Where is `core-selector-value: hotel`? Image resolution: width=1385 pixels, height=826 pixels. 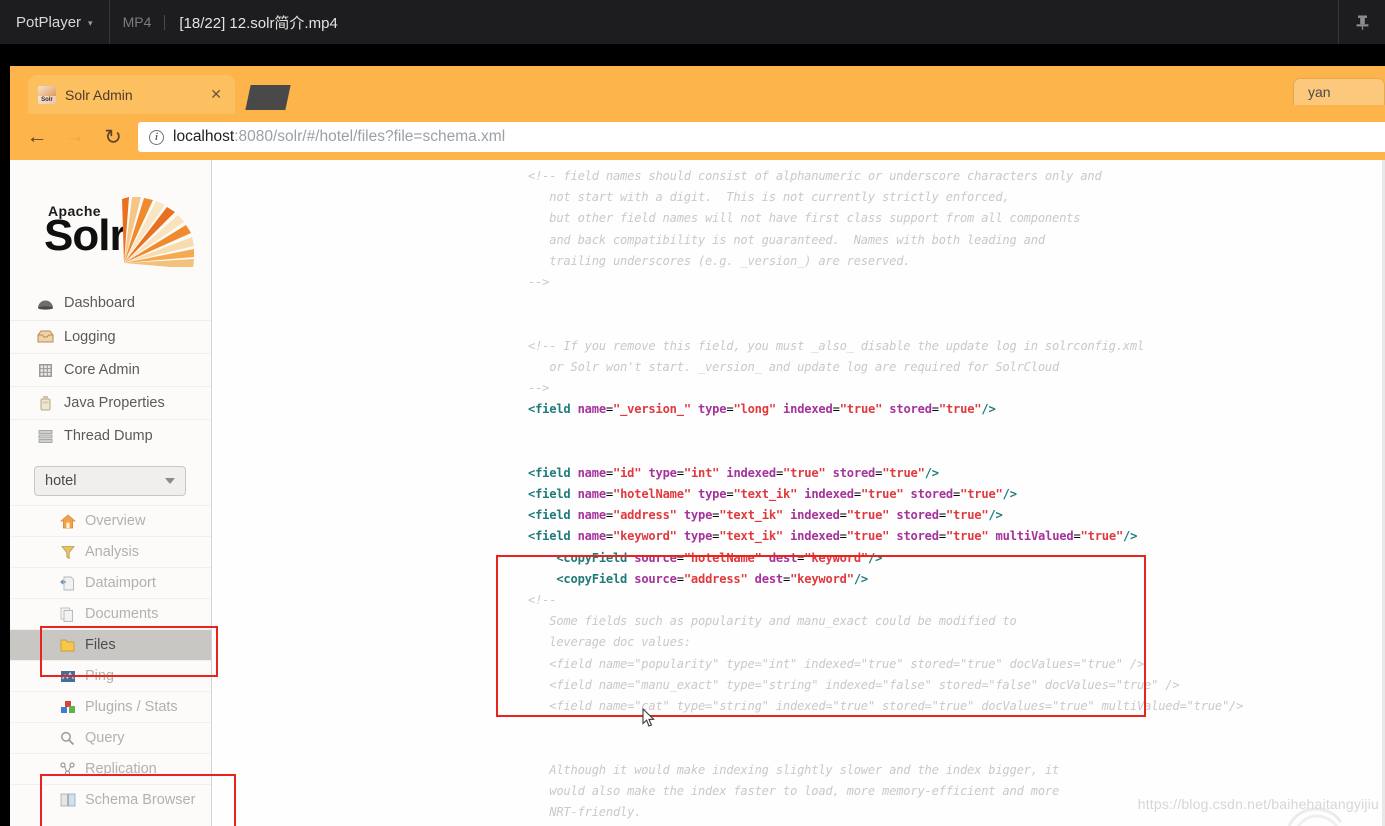 core-selector-value: hotel is located at coordinates (61, 481).